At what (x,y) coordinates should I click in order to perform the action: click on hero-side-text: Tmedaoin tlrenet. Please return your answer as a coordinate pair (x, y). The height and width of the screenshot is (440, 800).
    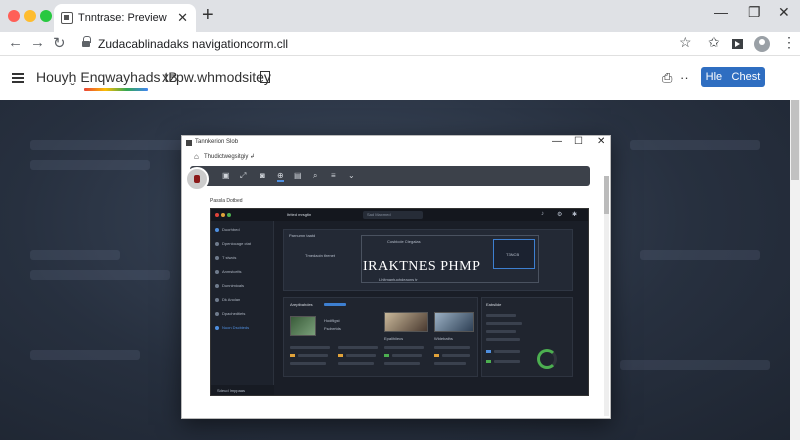
    Looking at the image, I should click on (320, 255).